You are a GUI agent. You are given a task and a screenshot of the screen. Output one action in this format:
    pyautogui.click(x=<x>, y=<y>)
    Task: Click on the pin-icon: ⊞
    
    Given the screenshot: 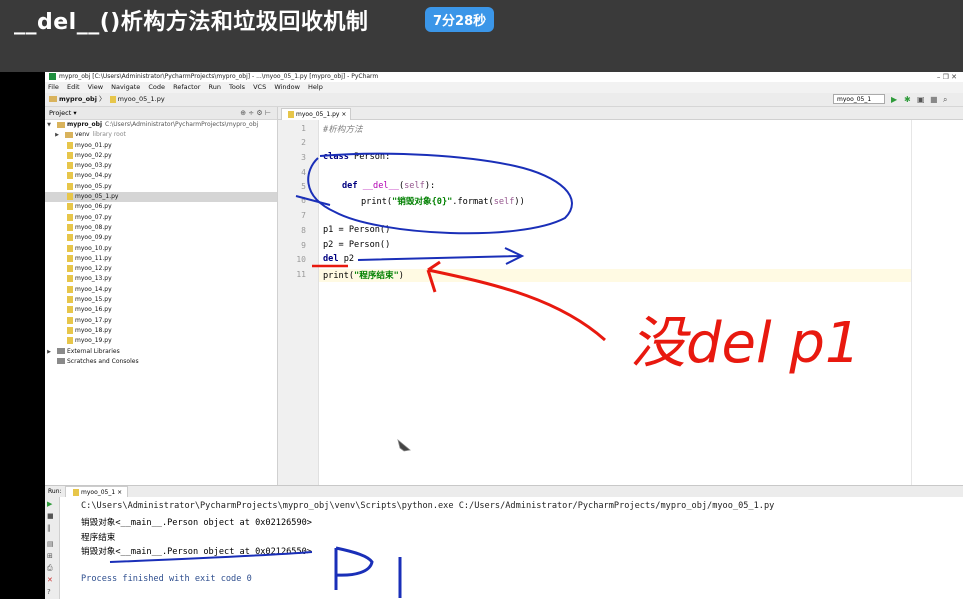 What is the action you would take?
    pyautogui.click(x=50, y=556)
    